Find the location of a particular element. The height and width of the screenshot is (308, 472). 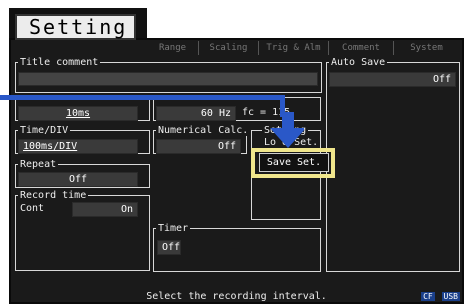

title-comment-label: Title comment is located at coordinates (59, 62).